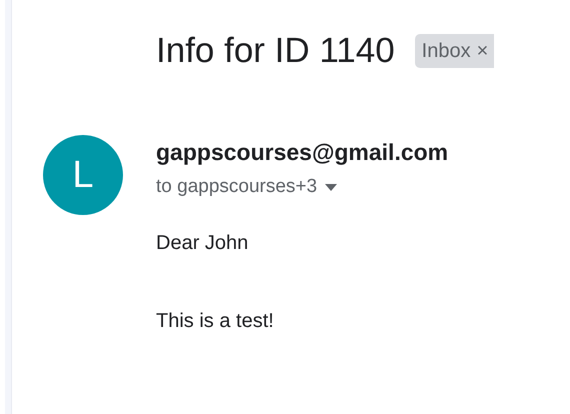 This screenshot has height=414, width=570. What do you see at coordinates (215, 321) in the screenshot?
I see `message-paragraph: This is a test!` at bounding box center [215, 321].